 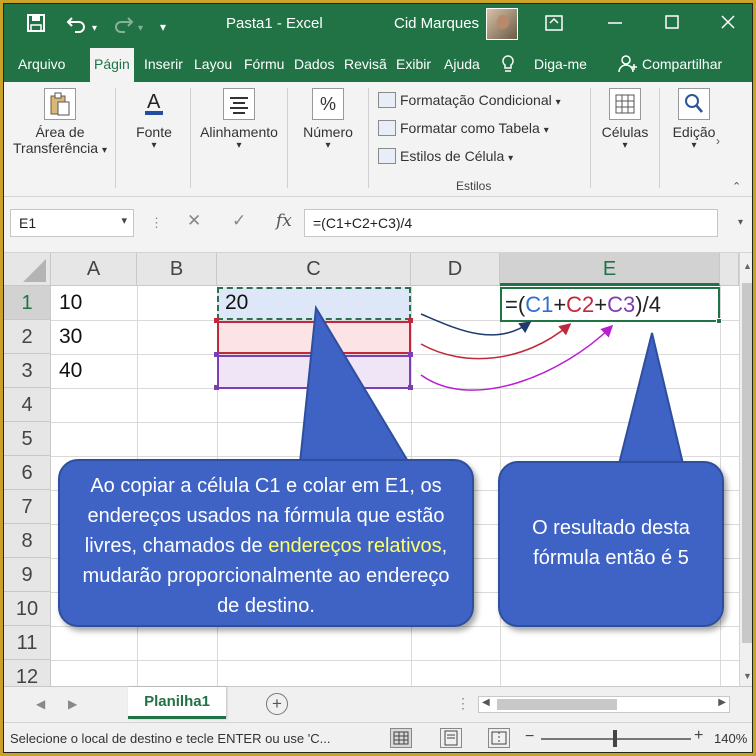 What do you see at coordinates (401, 738) in the screenshot?
I see `normal-view-icon` at bounding box center [401, 738].